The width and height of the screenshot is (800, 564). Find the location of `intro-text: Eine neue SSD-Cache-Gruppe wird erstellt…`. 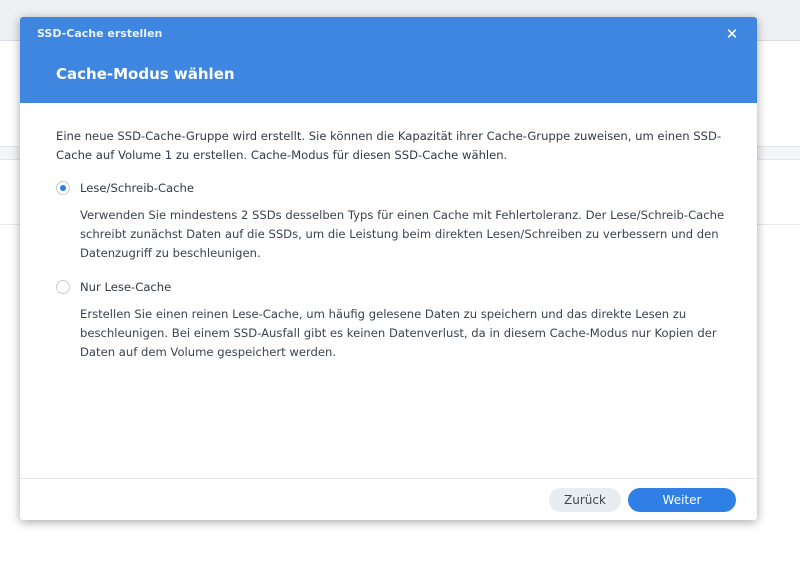

intro-text: Eine neue SSD-Cache-Gruppe wird erstellt… is located at coordinates (389, 145).